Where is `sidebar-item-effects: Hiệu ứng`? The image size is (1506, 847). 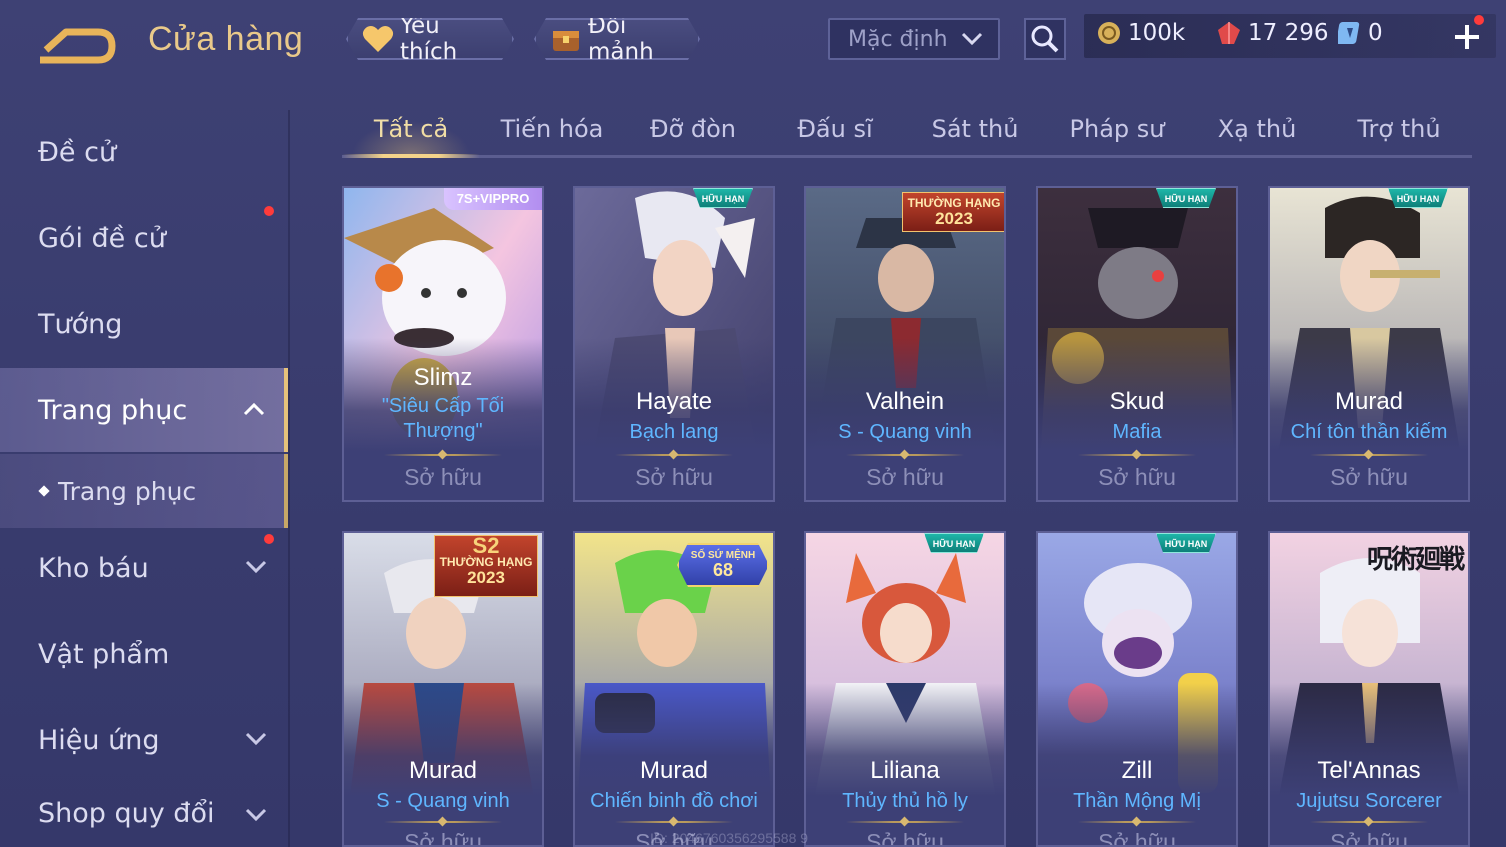 sidebar-item-effects: Hiệu ứng is located at coordinates (144, 740).